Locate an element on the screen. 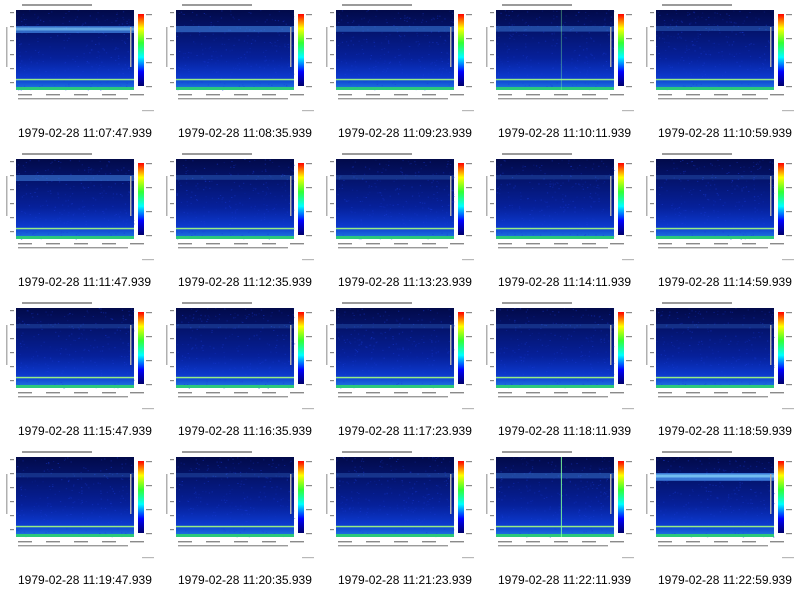  colorbar is located at coordinates (781, 348).